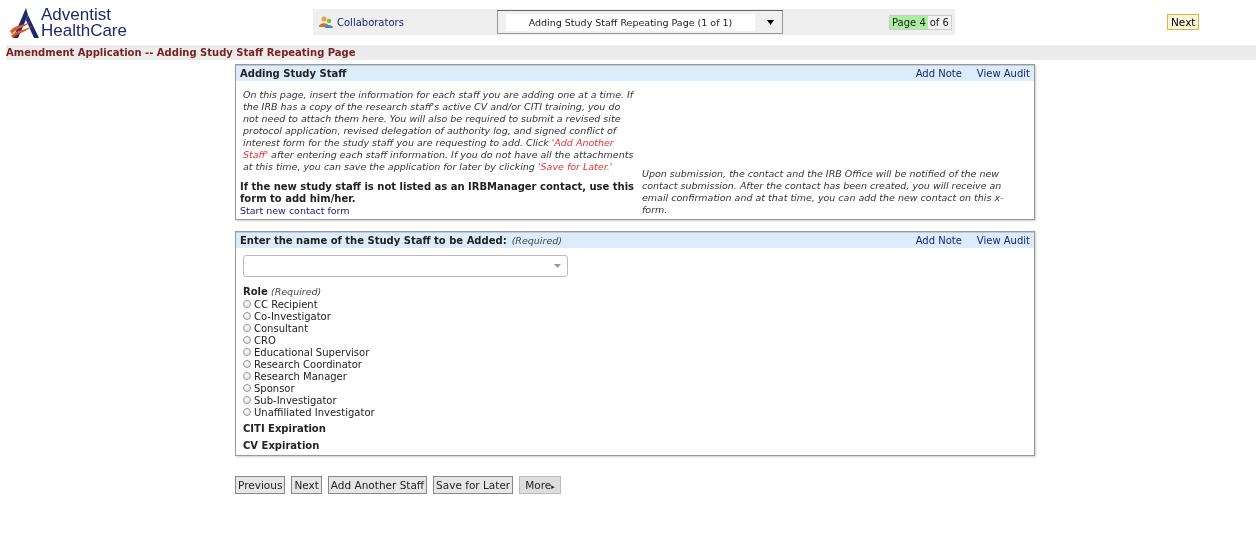  Describe the element at coordinates (286, 304) in the screenshot. I see `role-option: CC Recipient` at that location.